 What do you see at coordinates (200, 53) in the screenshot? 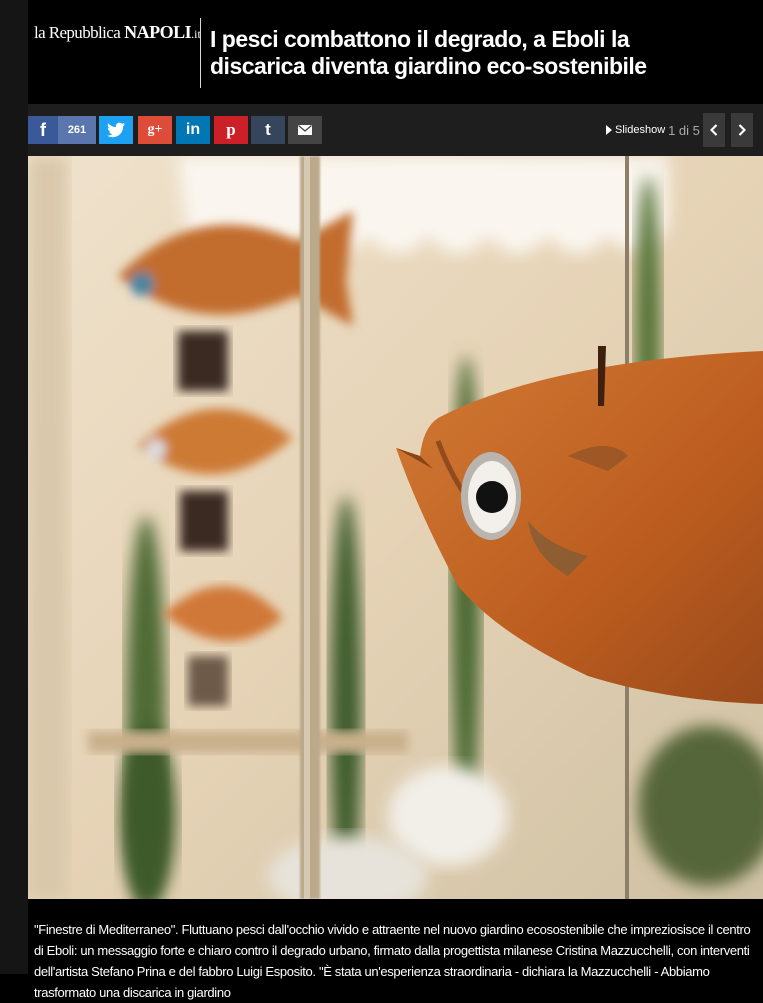
I see `header-divider` at bounding box center [200, 53].